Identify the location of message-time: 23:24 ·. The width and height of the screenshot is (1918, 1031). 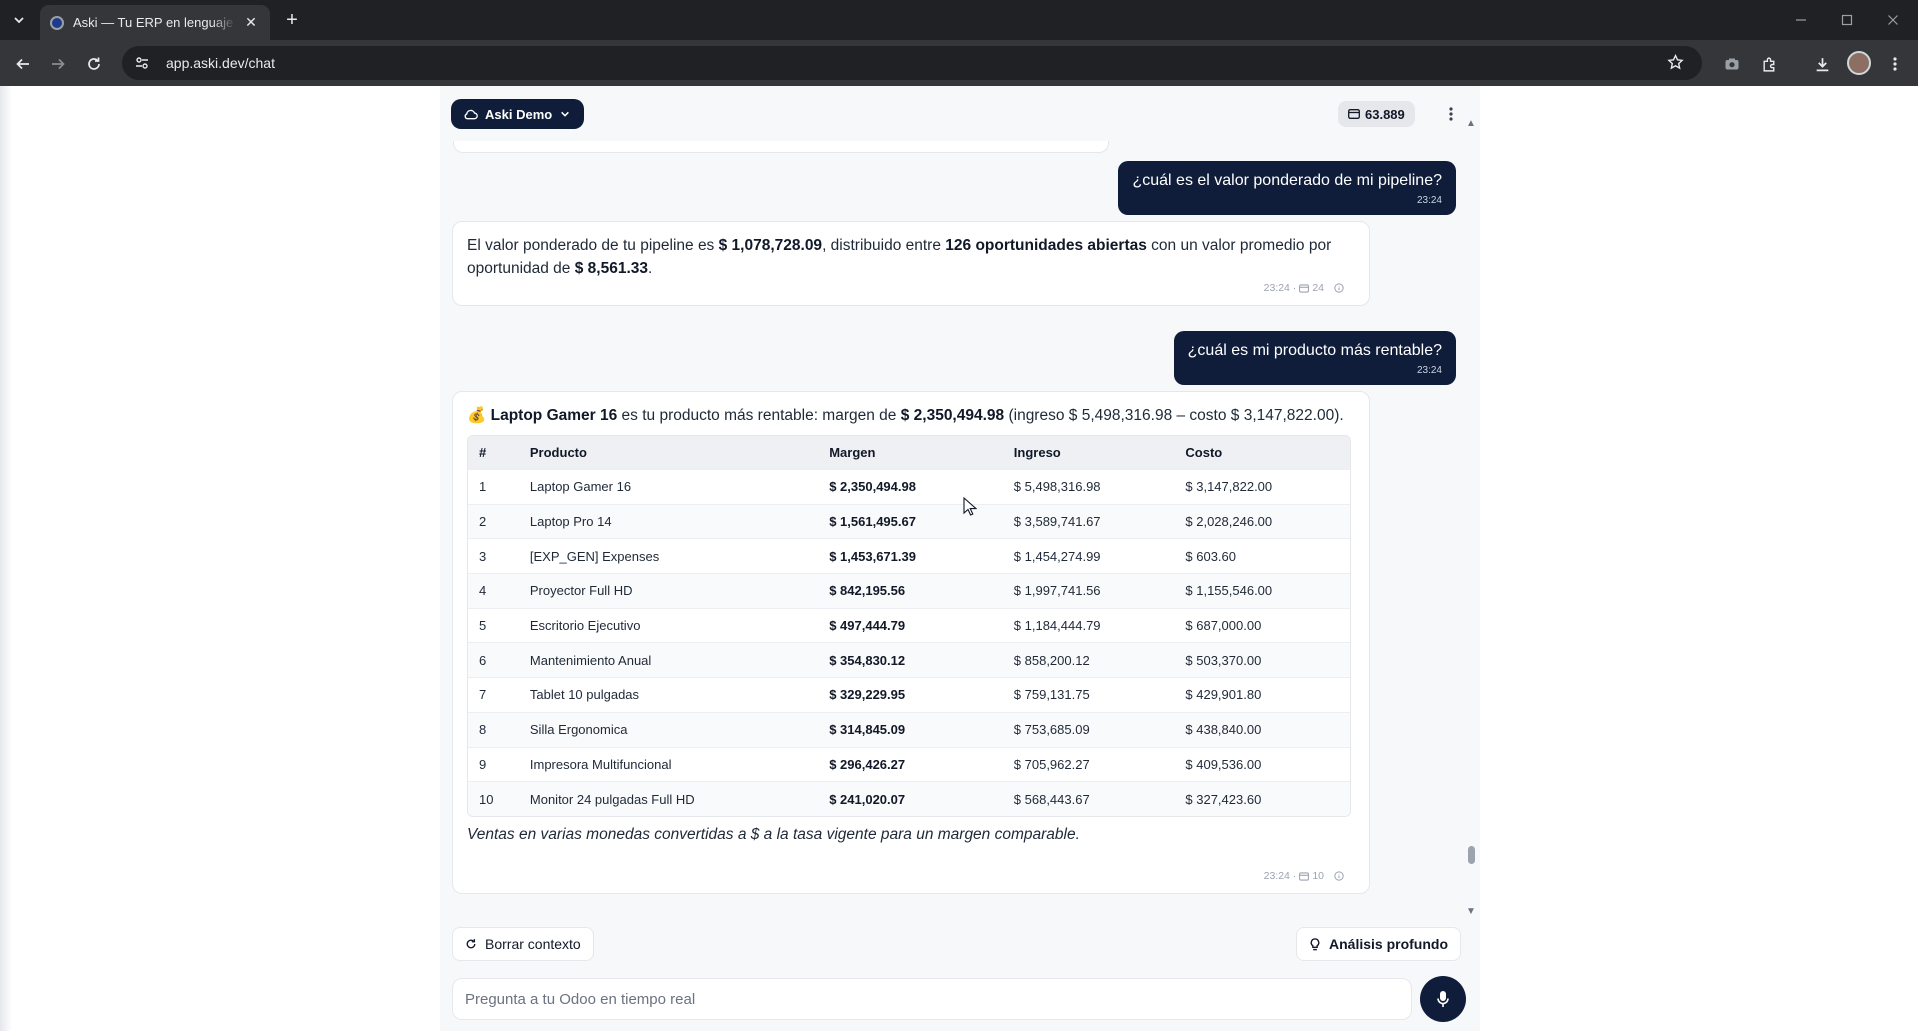
(1280, 876).